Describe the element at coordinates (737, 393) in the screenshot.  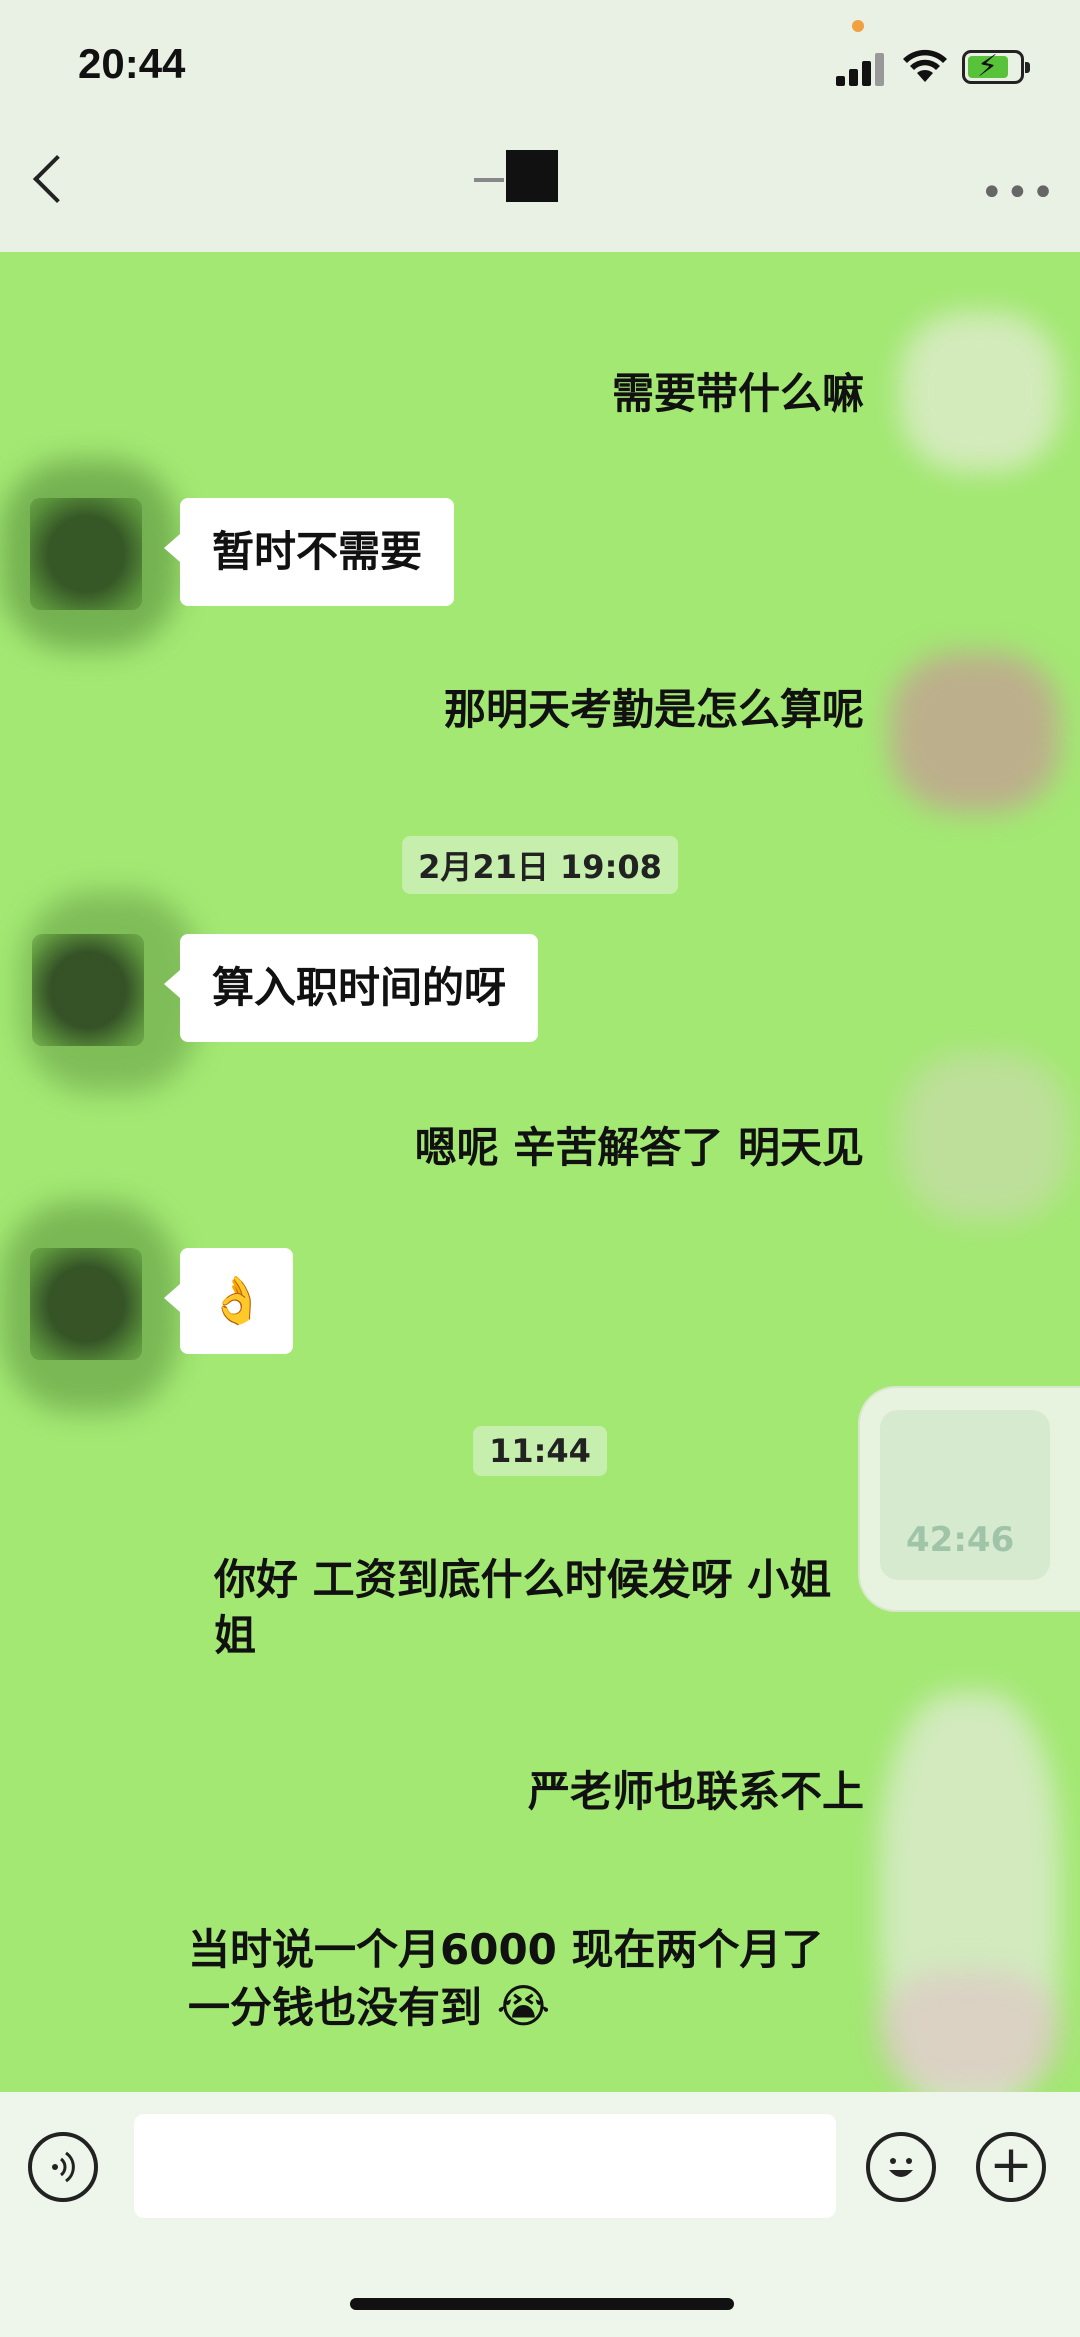
I see `chat-message-sent: 需要带什么嘛` at that location.